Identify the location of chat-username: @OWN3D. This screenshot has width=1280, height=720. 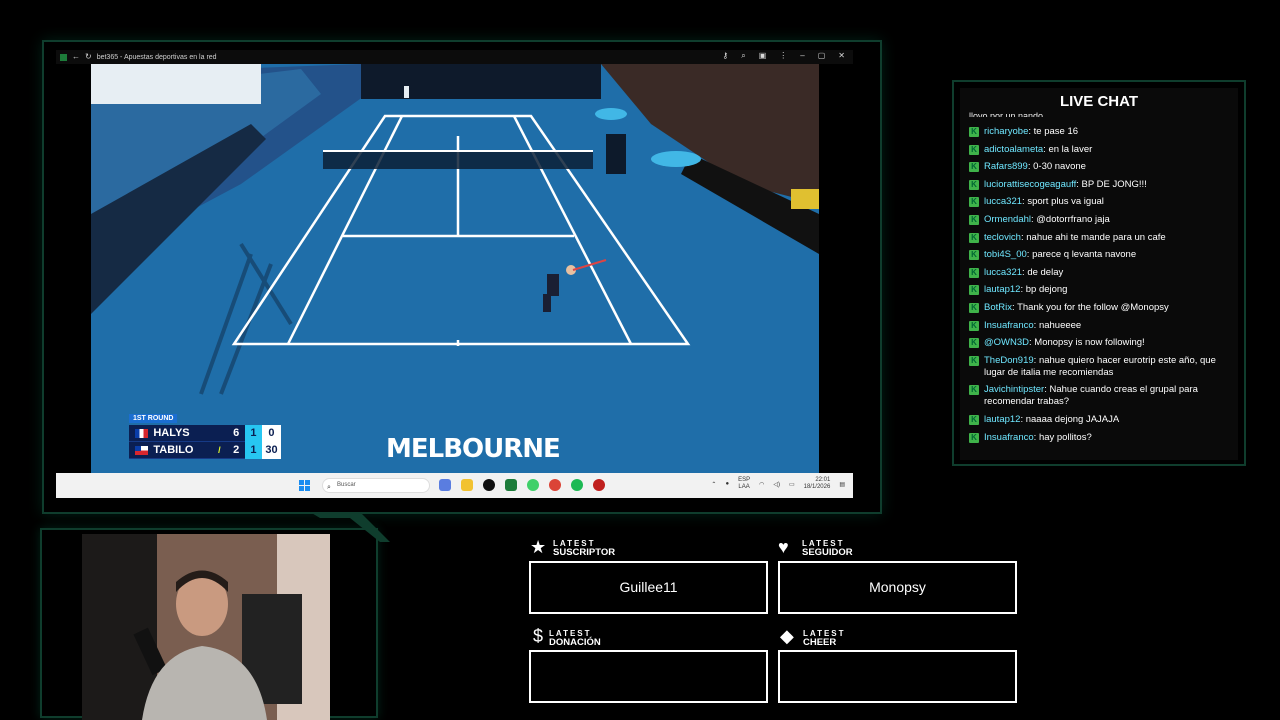
(1006, 342).